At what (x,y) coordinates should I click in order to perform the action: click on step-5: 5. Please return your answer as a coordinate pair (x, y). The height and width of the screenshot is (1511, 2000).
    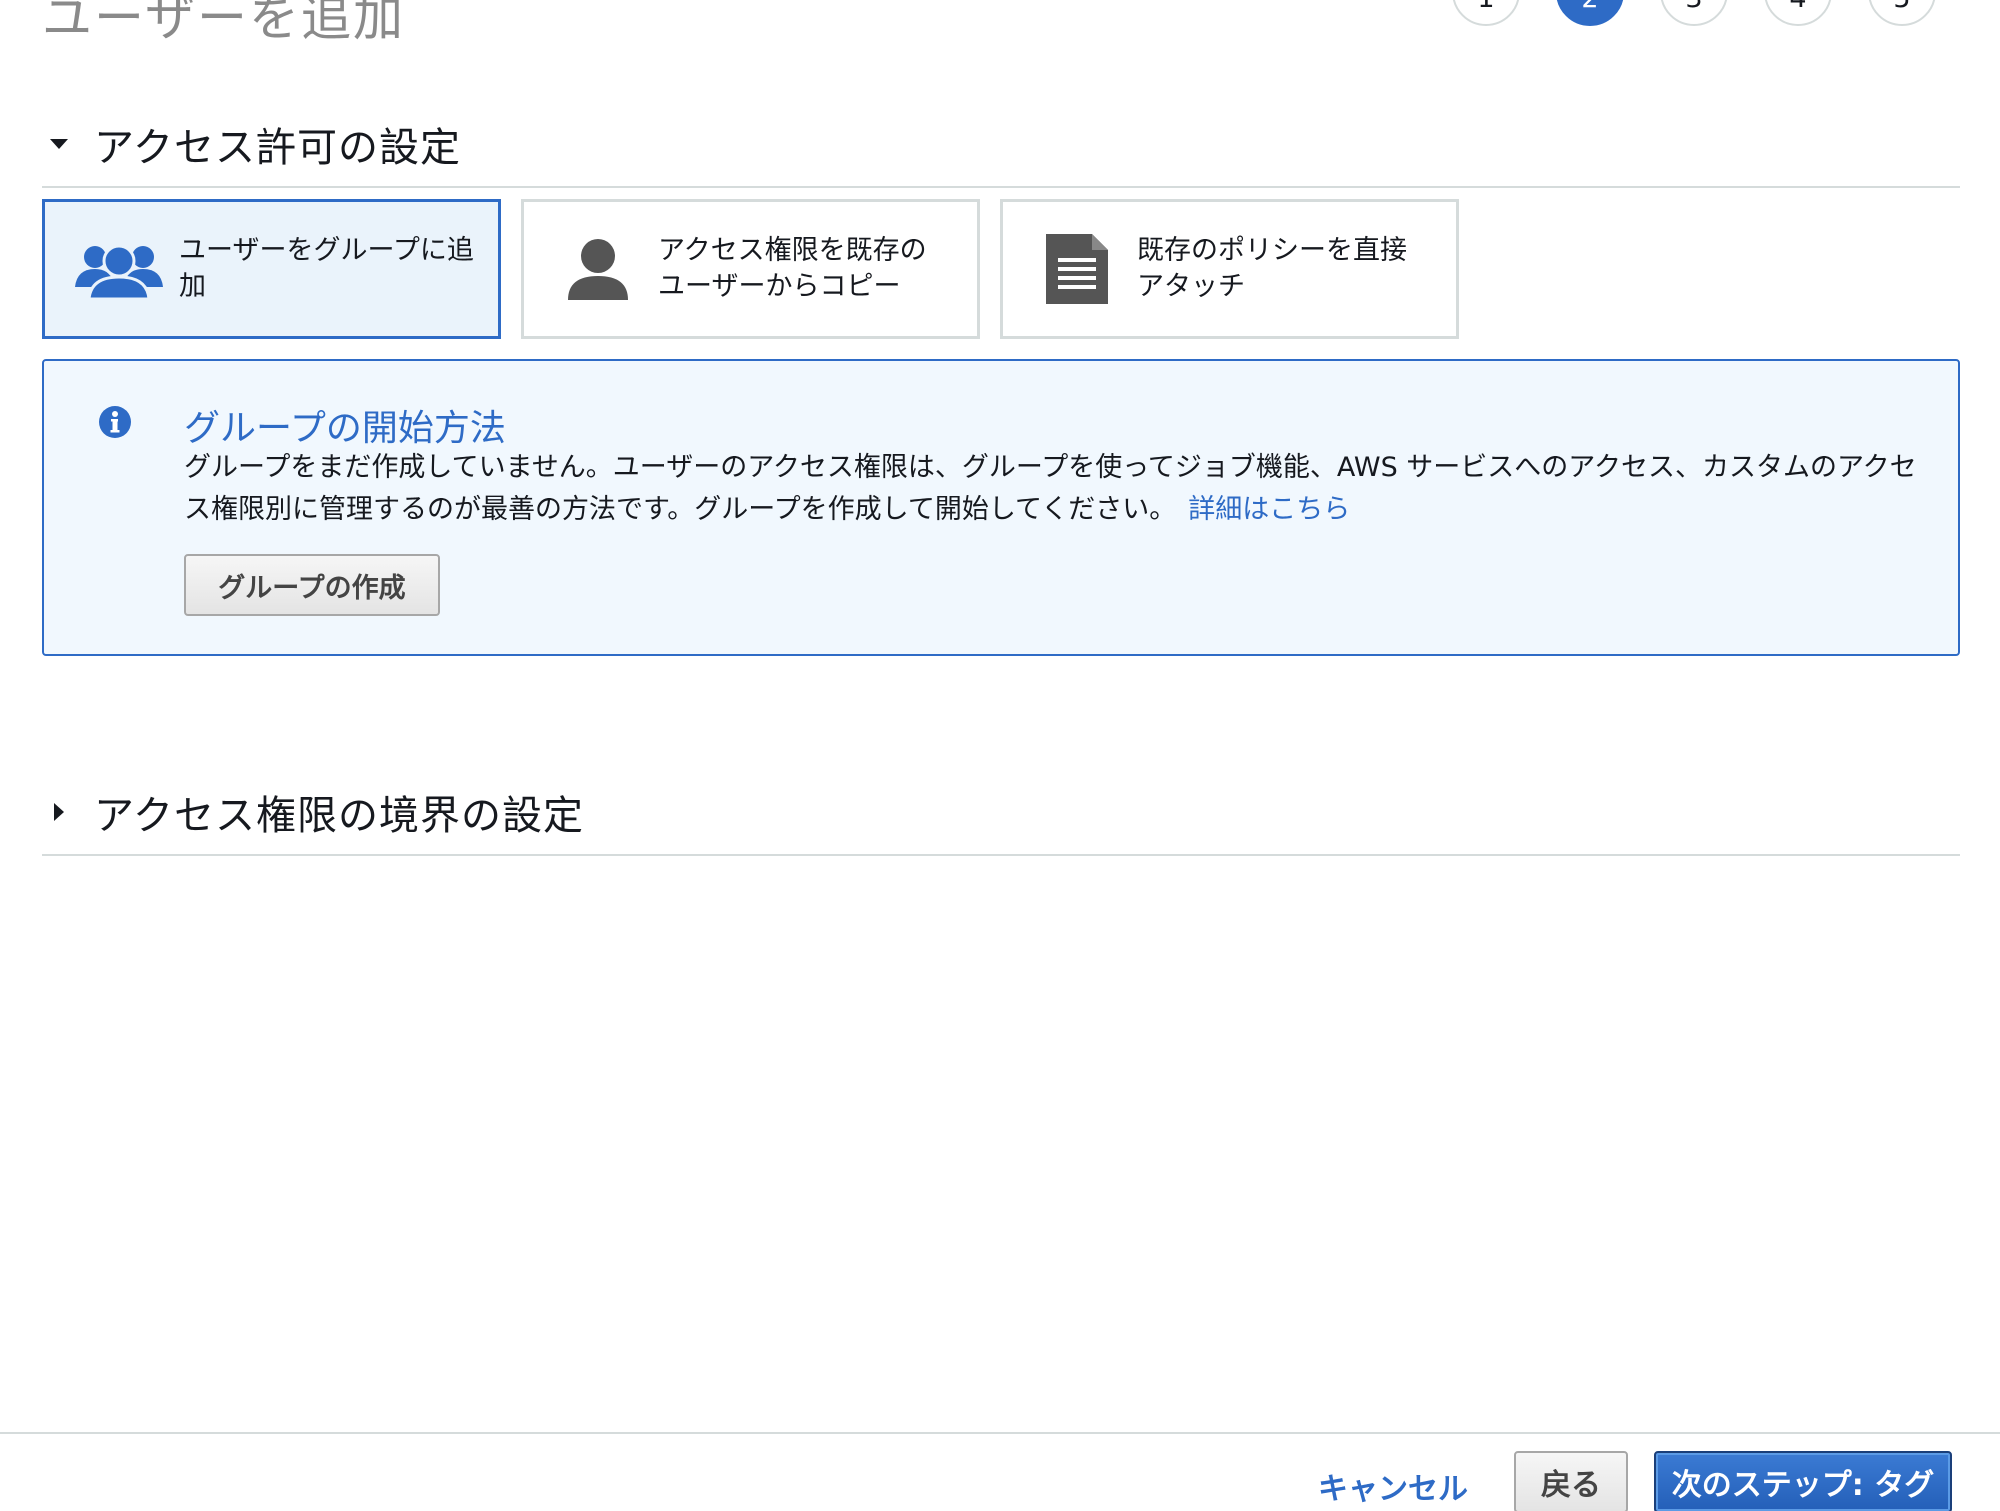
    Looking at the image, I should click on (1902, 13).